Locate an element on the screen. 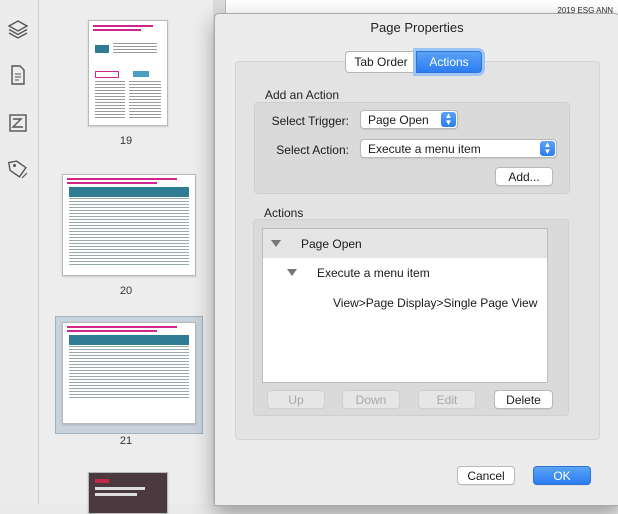  select-trigger-label: Select Trigger: is located at coordinates (310, 121).